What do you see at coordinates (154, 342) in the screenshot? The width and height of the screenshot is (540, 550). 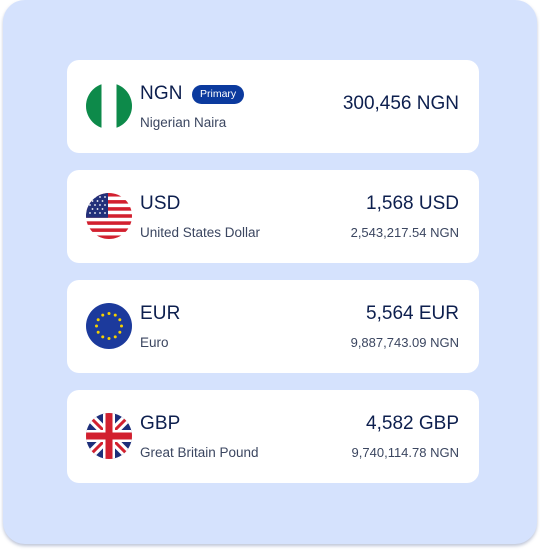 I see `currency-name: Euro` at bounding box center [154, 342].